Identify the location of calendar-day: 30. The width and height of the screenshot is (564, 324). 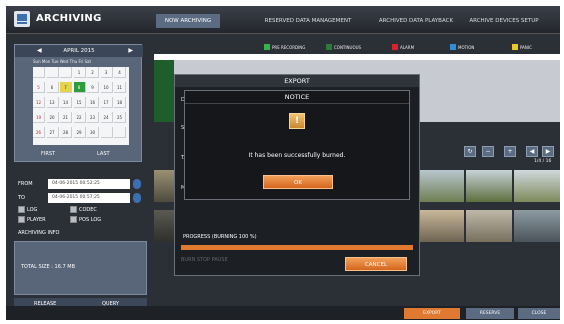
(93, 132).